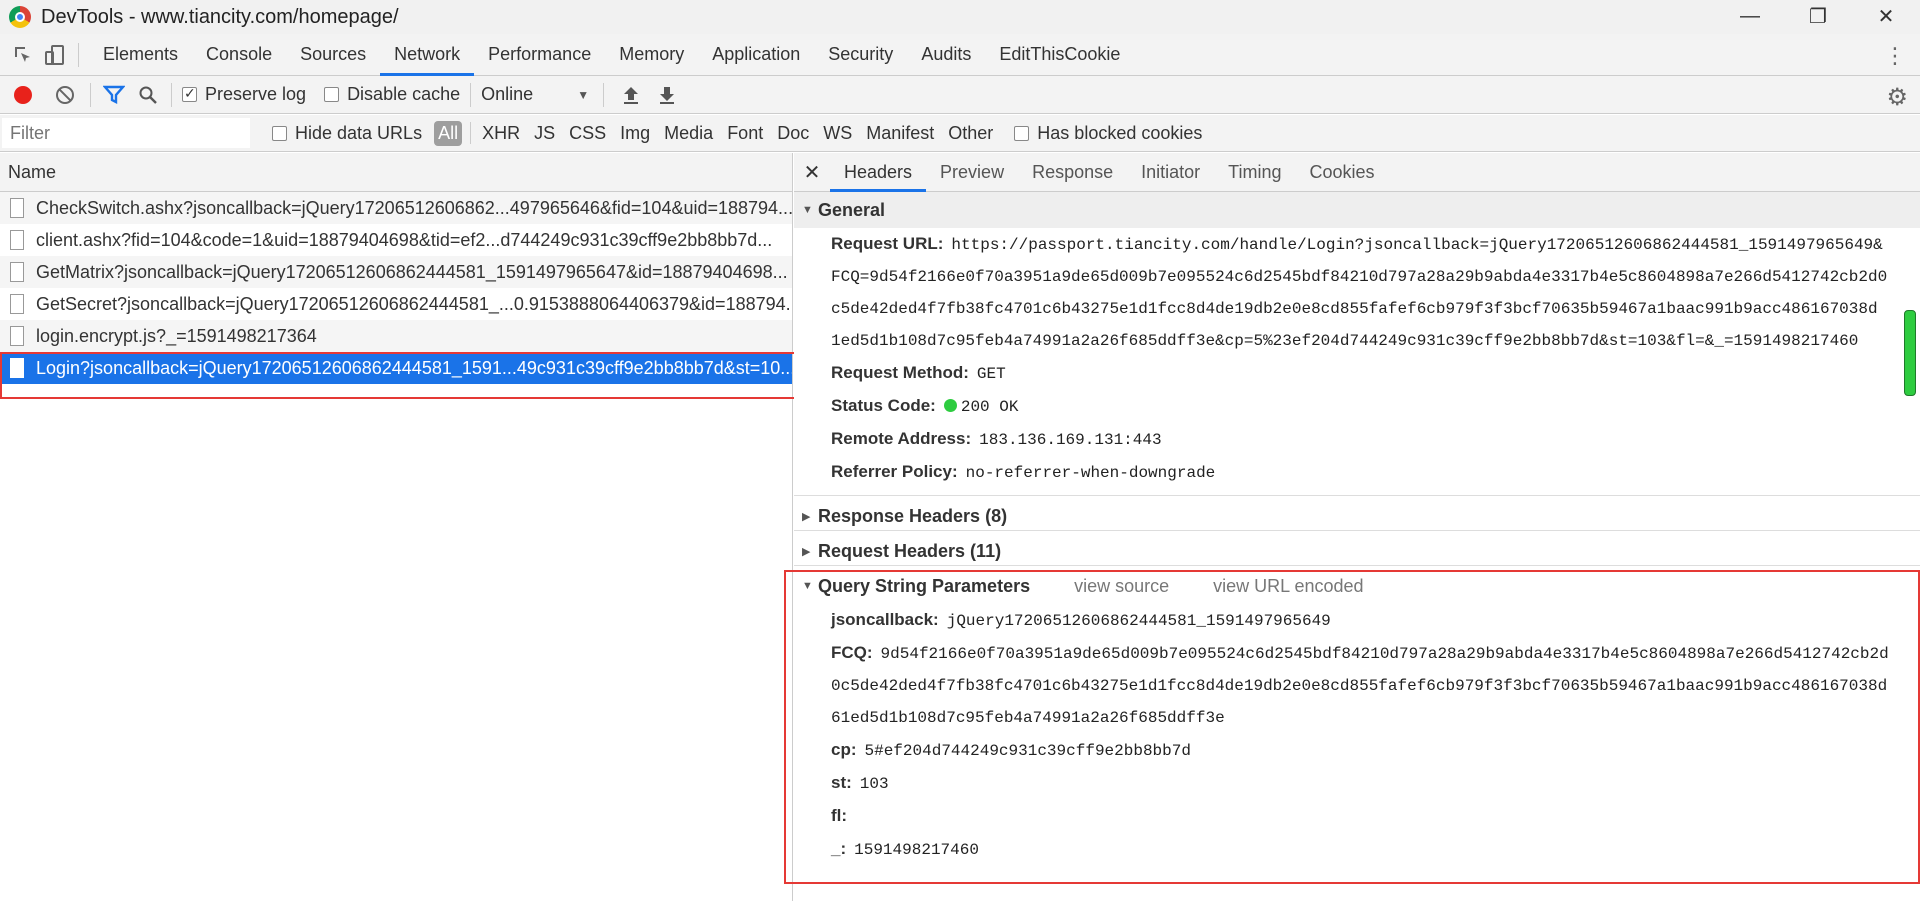  What do you see at coordinates (972, 172) in the screenshot?
I see `tab-preview: Preview` at bounding box center [972, 172].